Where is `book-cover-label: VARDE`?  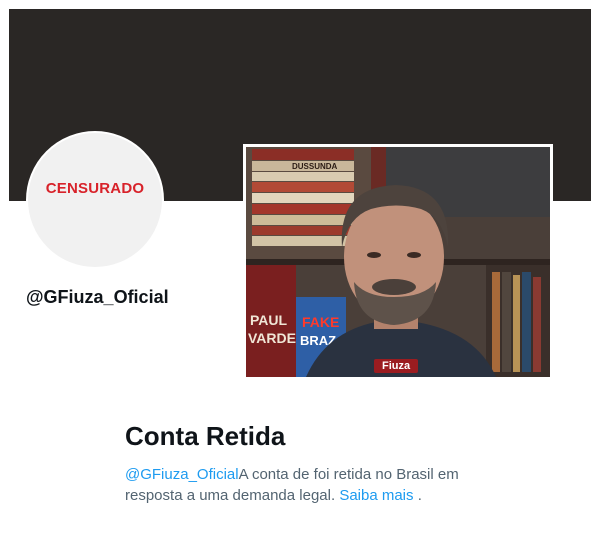 book-cover-label: VARDE is located at coordinates (272, 338).